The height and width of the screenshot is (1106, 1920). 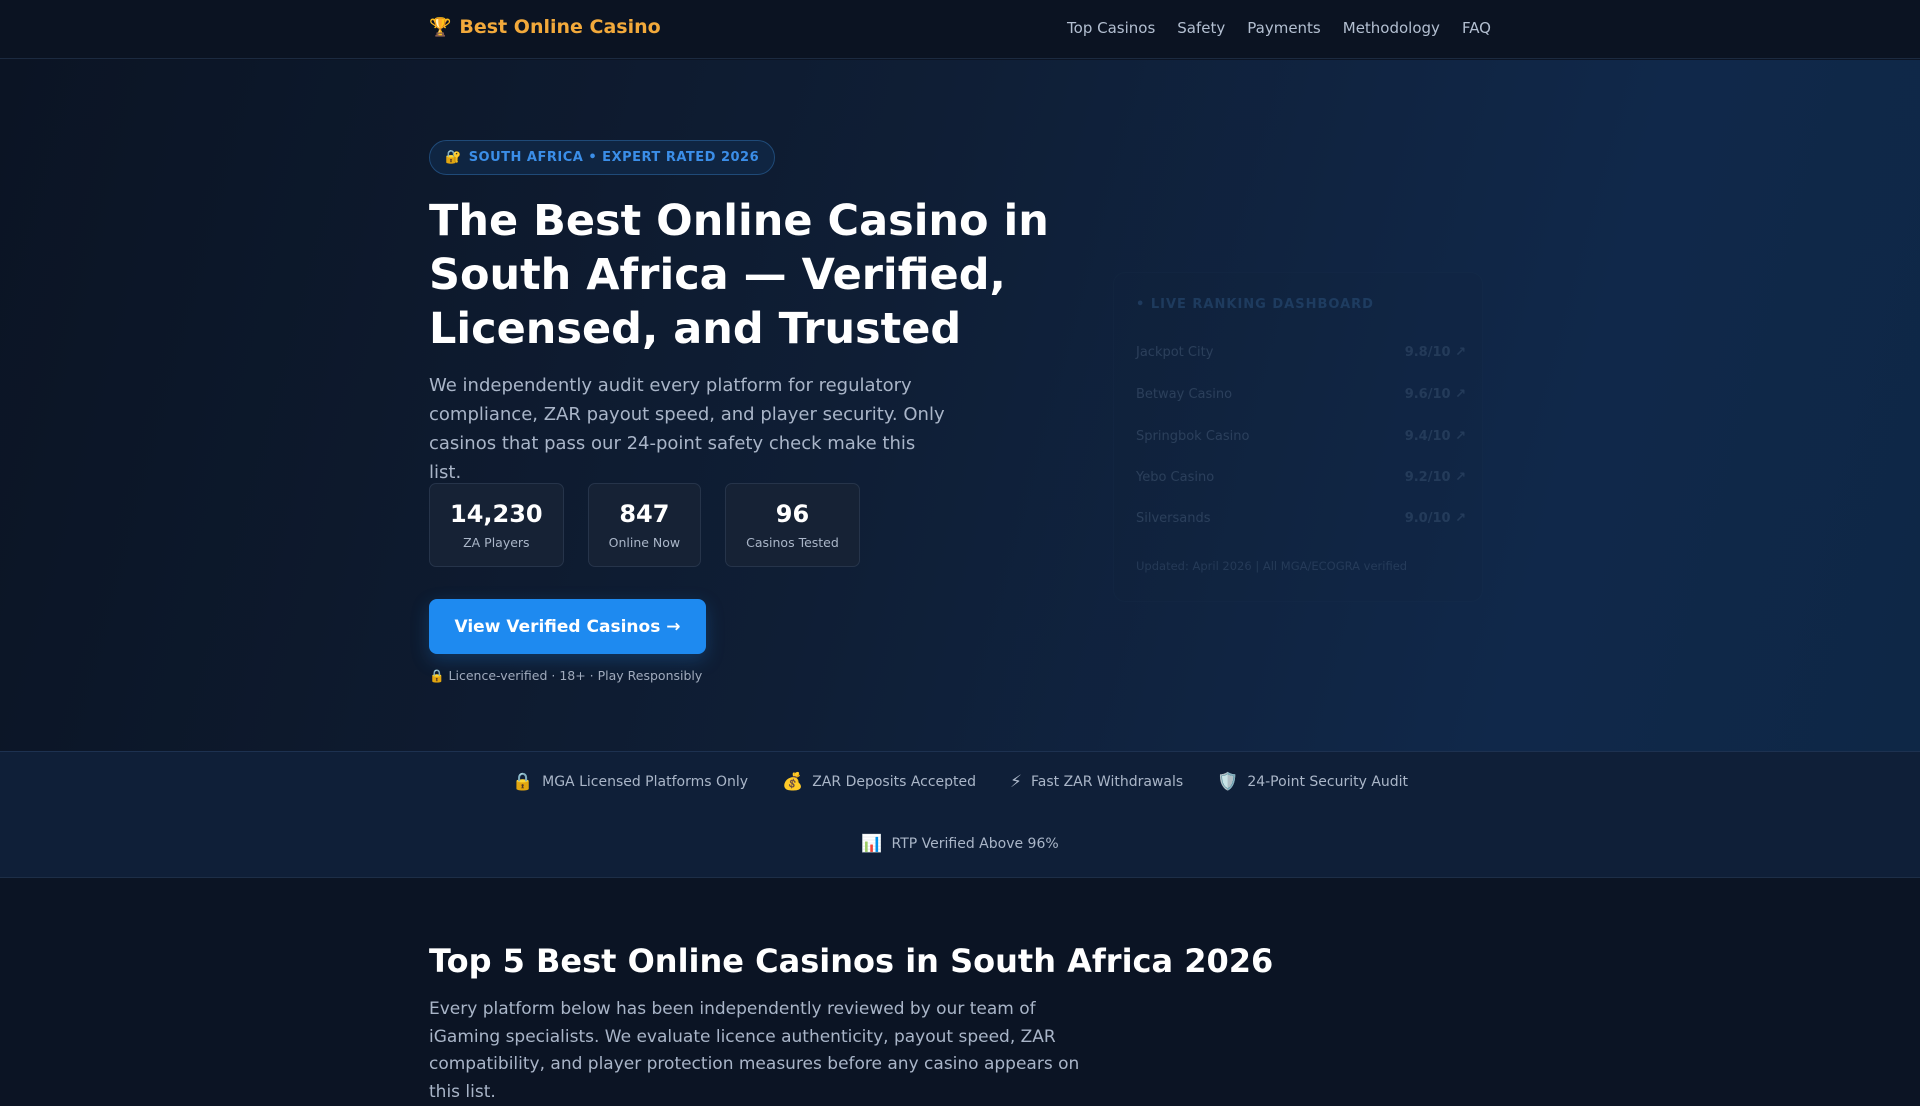 What do you see at coordinates (1476, 28) in the screenshot?
I see `nav-link-faq: FAQ` at bounding box center [1476, 28].